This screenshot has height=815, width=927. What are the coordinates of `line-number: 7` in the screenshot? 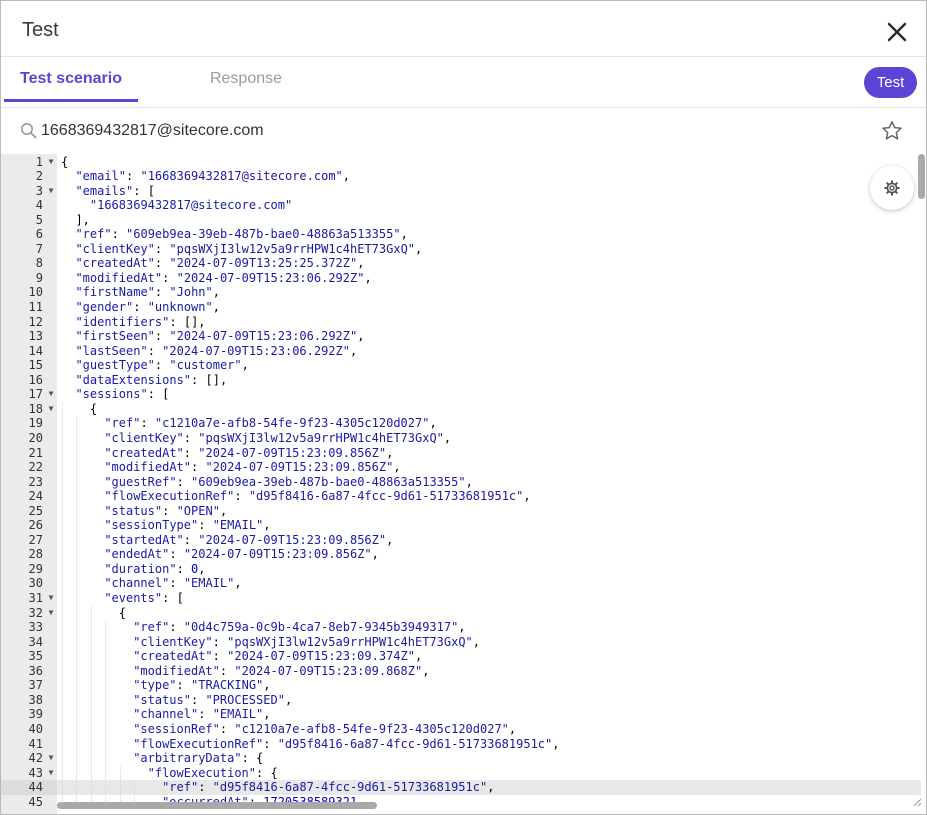 It's located at (39, 248).